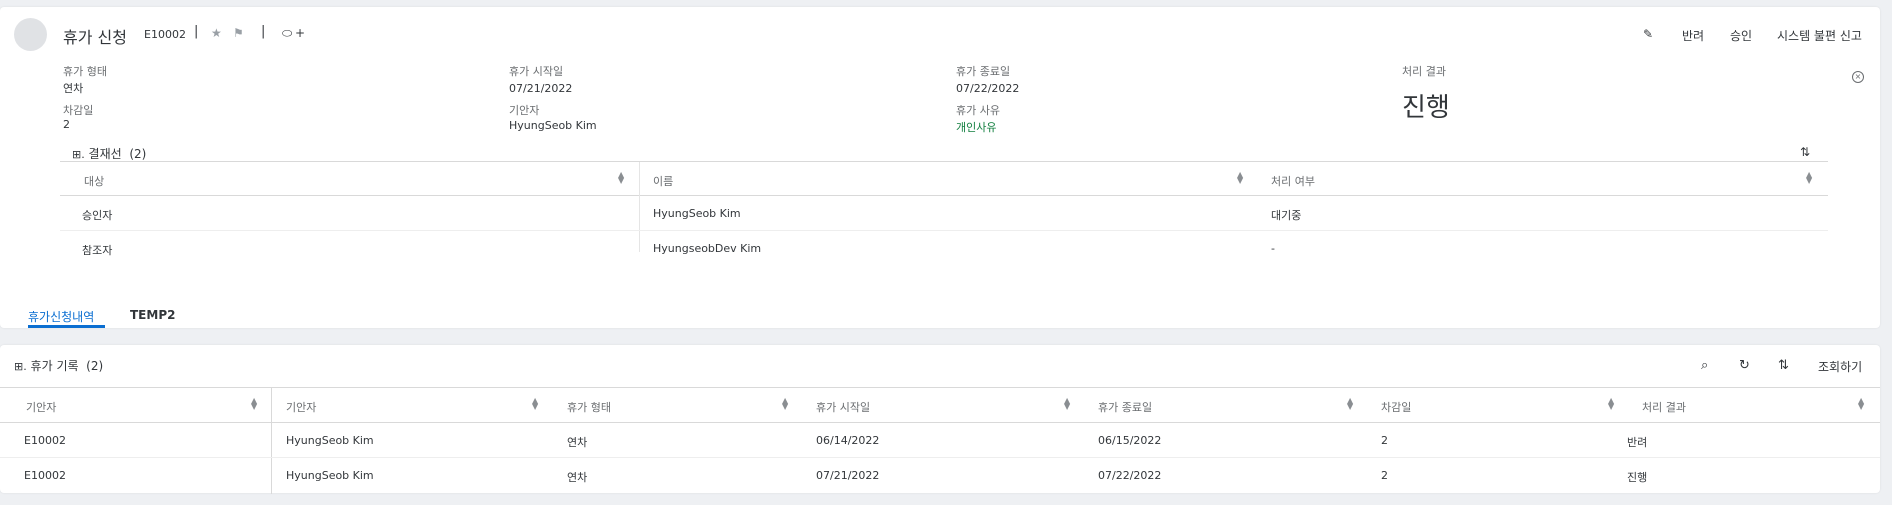  I want to click on tag-icon: ⬭, so click(287, 33).